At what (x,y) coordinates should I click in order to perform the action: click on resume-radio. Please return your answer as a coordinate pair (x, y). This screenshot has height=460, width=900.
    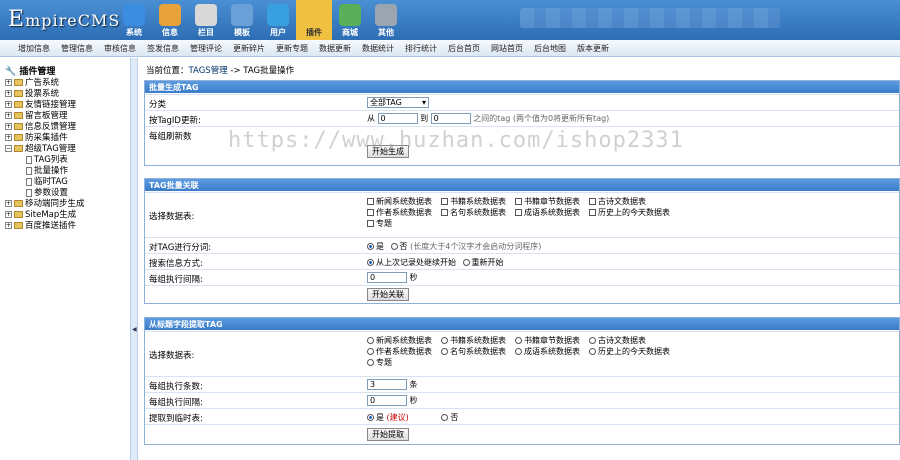
    Looking at the image, I should click on (370, 262).